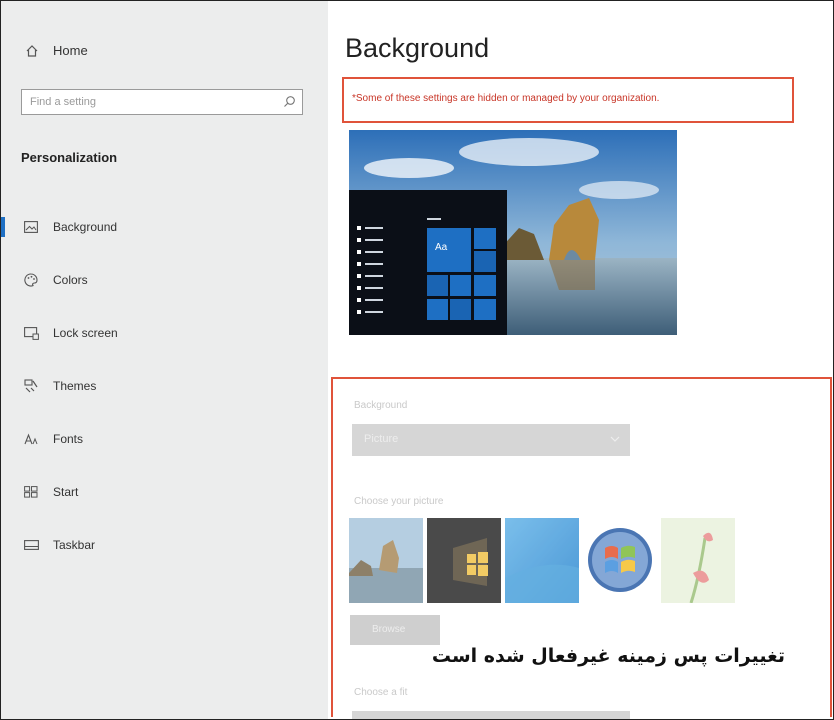 This screenshot has width=834, height=720. Describe the element at coordinates (615, 439) in the screenshot. I see `chevron-down-icon` at that location.